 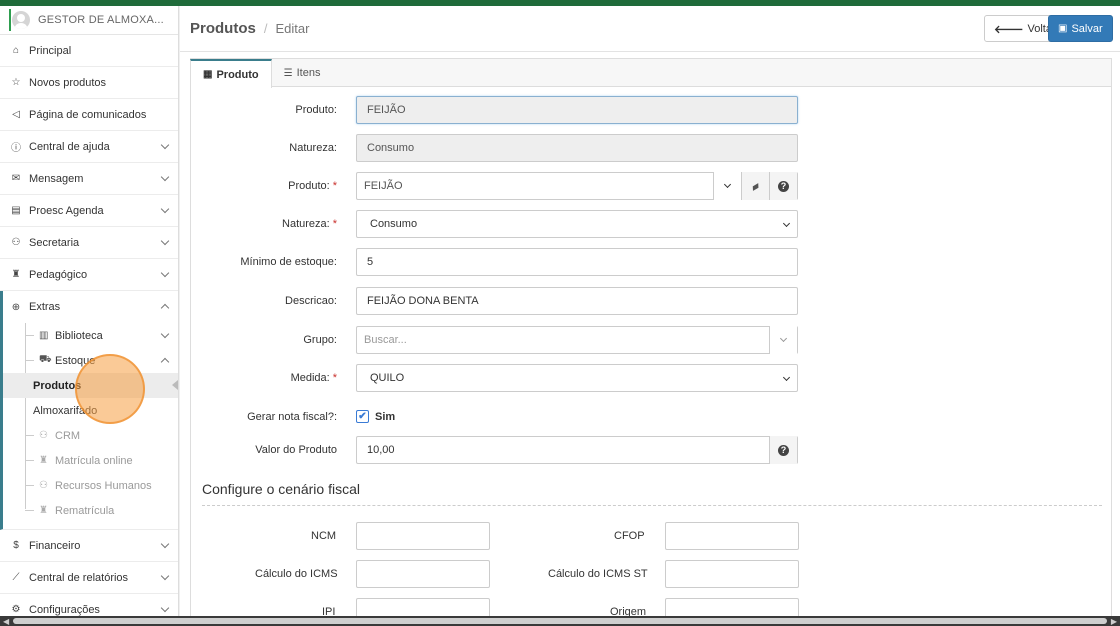 I want to click on list-icon: ☰, so click(x=288, y=73).